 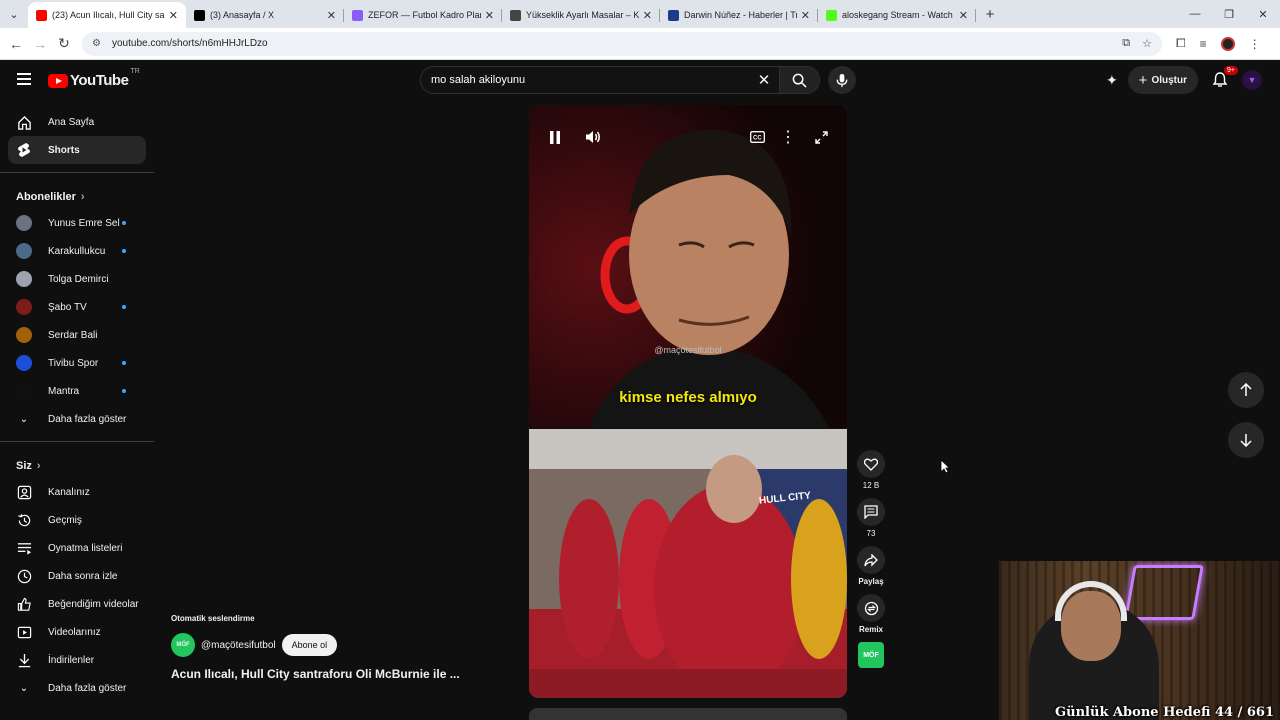 I want to click on playlist-icon, so click(x=24, y=548).